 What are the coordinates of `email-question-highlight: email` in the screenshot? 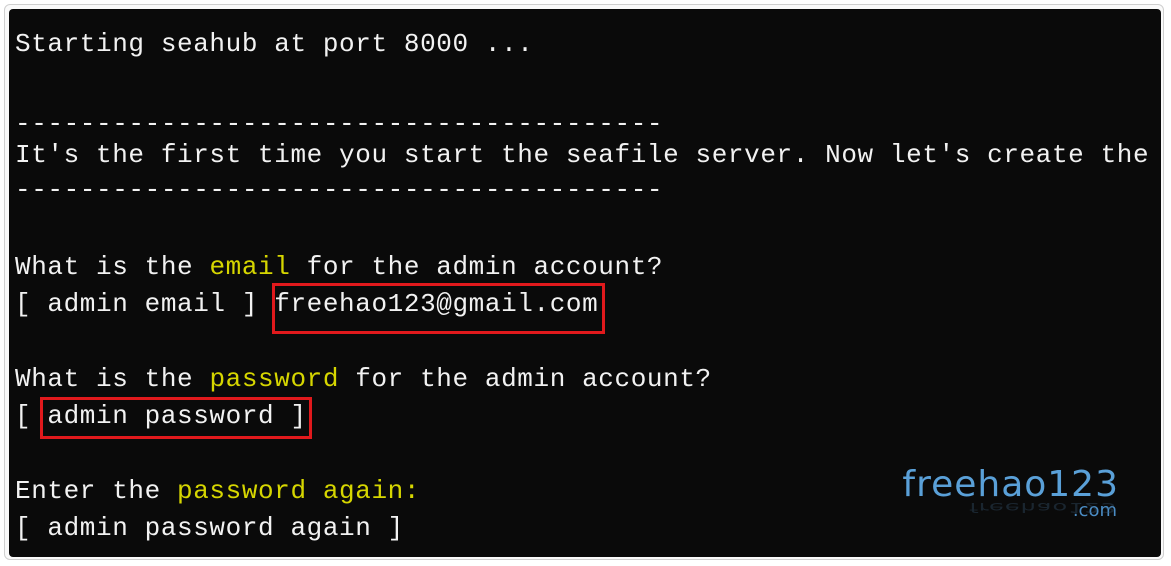 It's located at (250, 267).